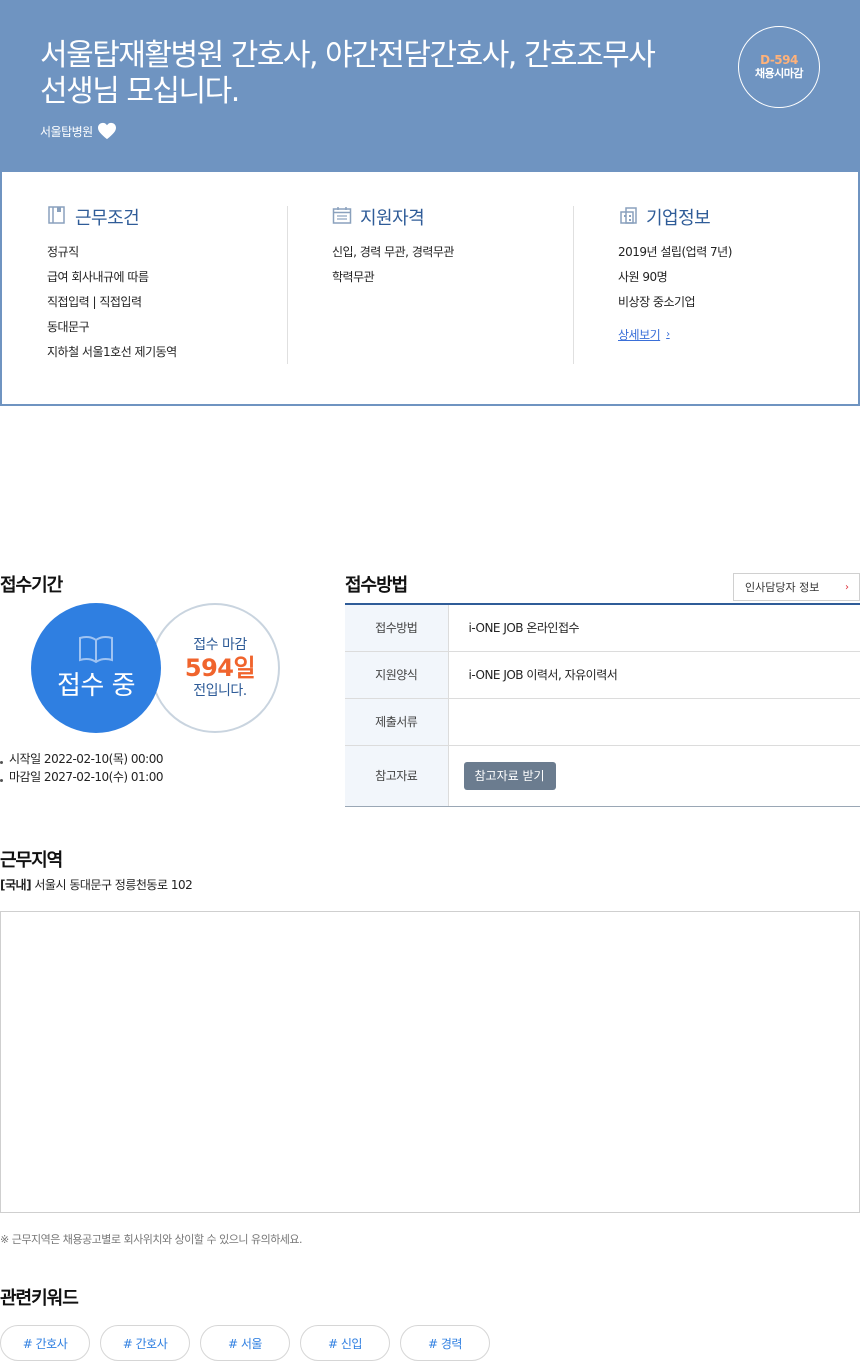  Describe the element at coordinates (353, 277) in the screenshot. I see `qualification-education: 학력무관` at that location.